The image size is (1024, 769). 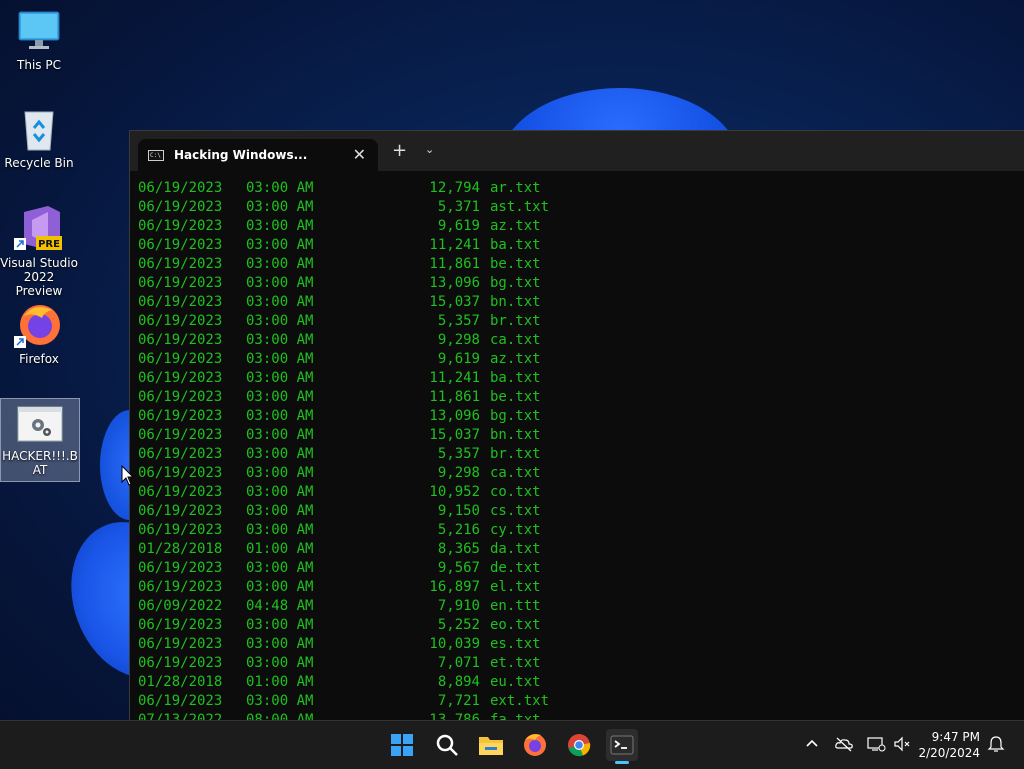 What do you see at coordinates (399, 150) in the screenshot?
I see `new-tab-button: +` at bounding box center [399, 150].